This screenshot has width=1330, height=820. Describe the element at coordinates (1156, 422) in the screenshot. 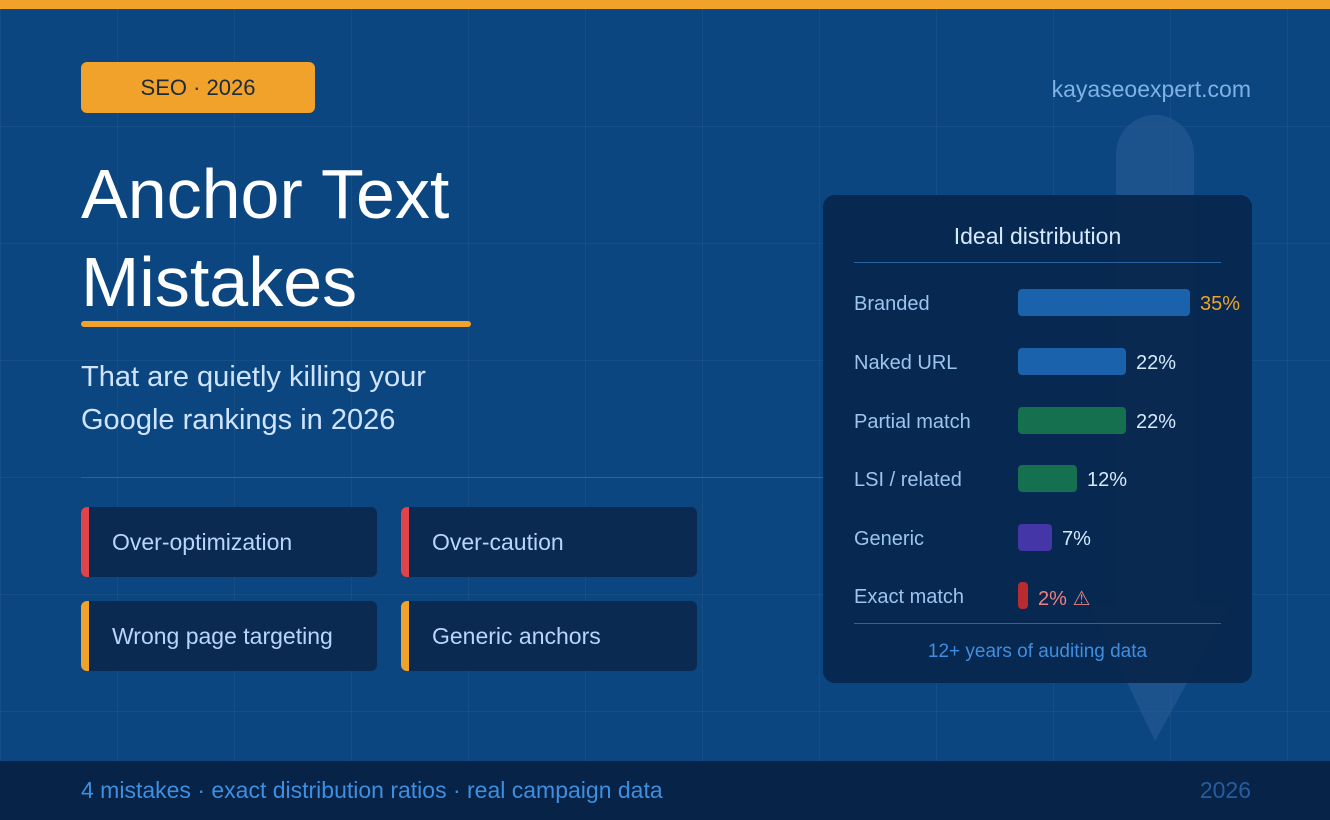

I see `row-pct-partial-match: 22%` at that location.